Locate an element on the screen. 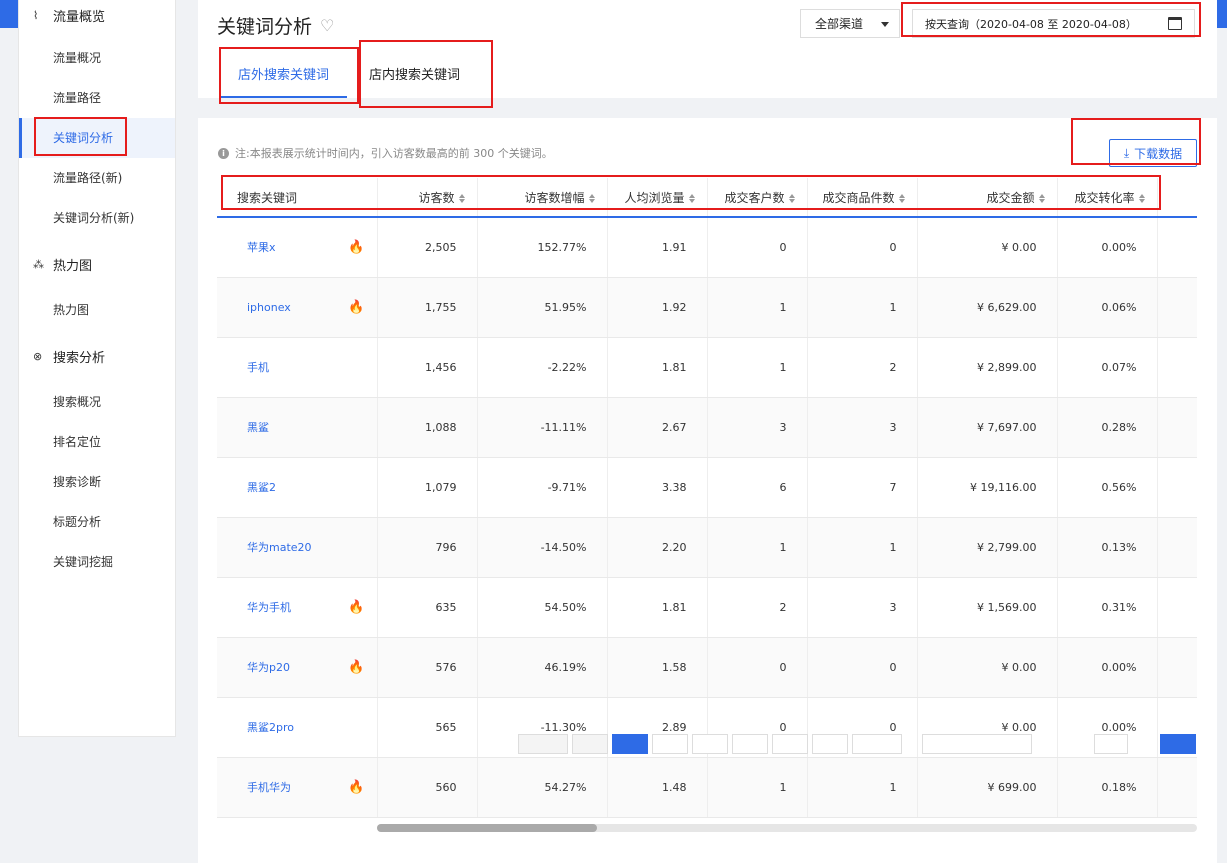  cell-value: 1.92 is located at coordinates (674, 307).